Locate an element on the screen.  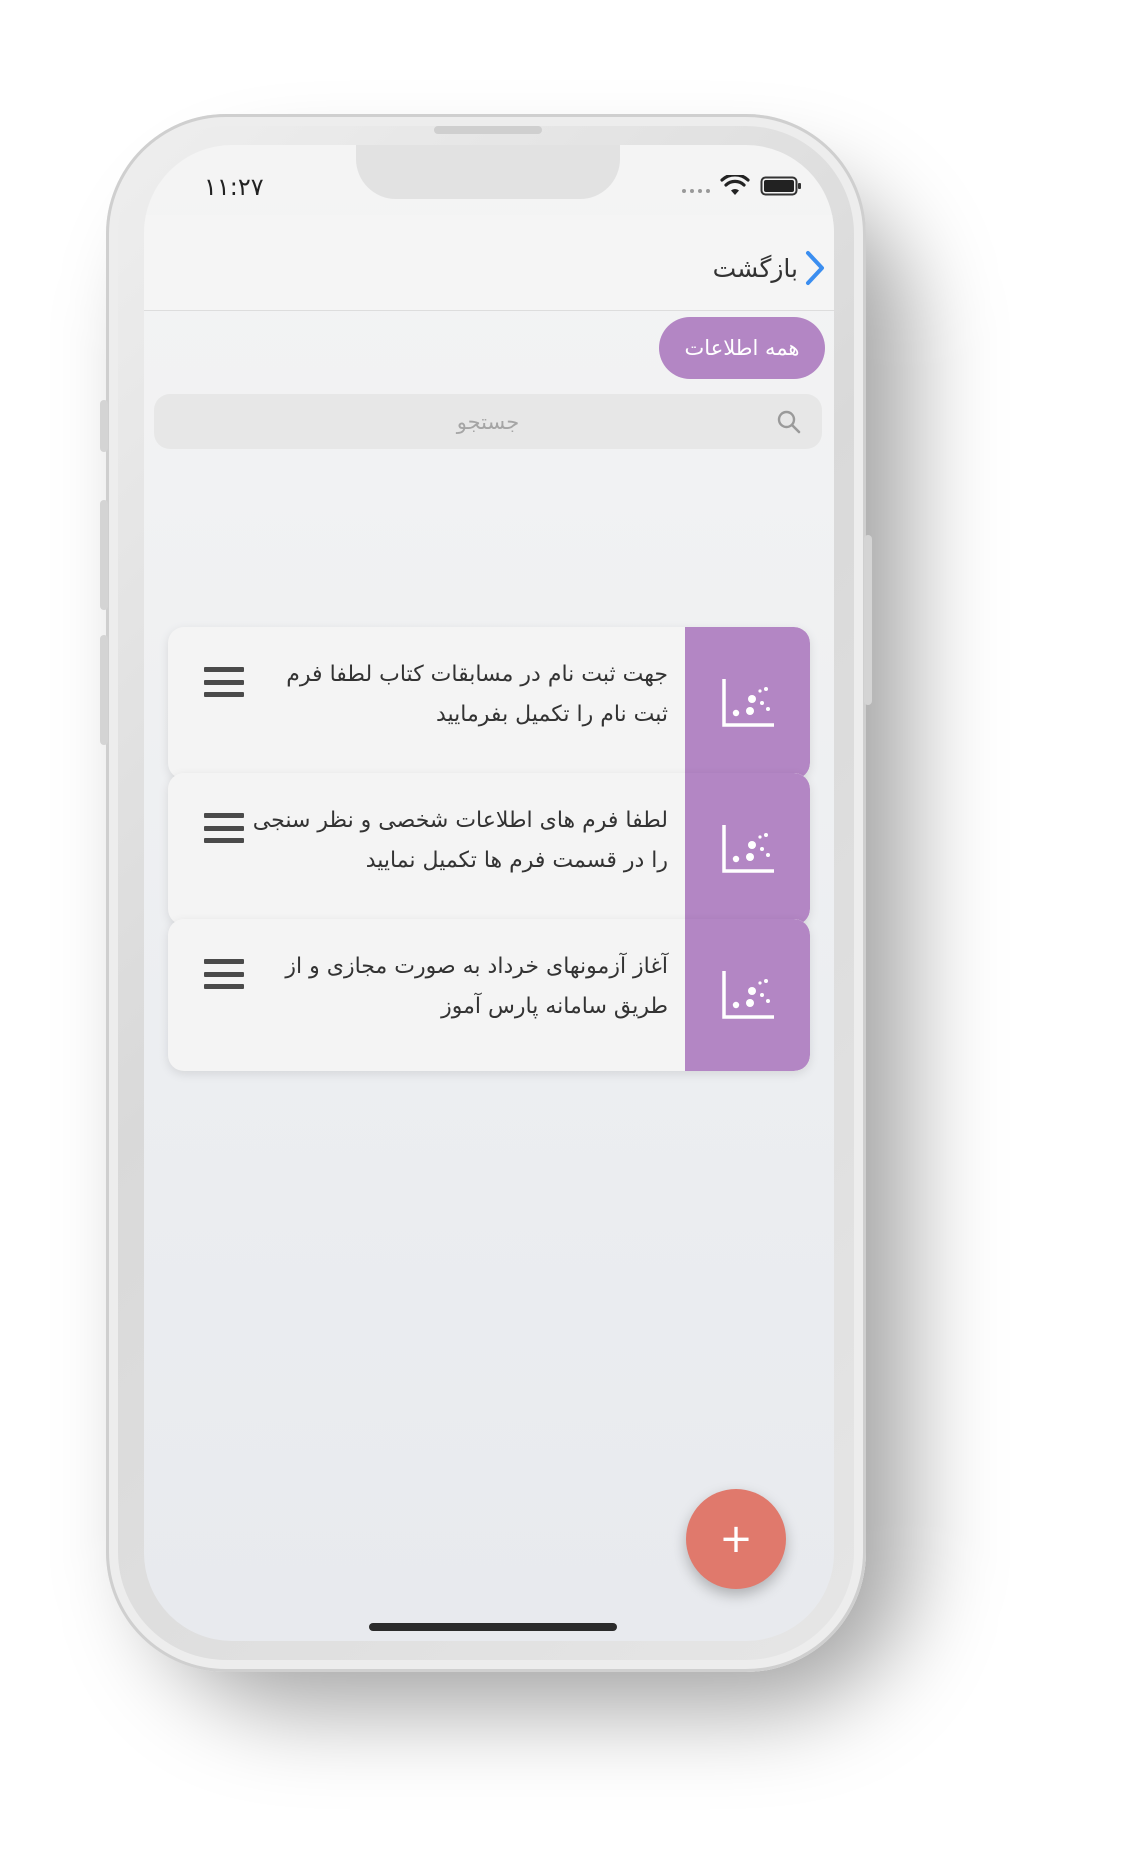
signal-dots-icon is located at coordinates (696, 186).